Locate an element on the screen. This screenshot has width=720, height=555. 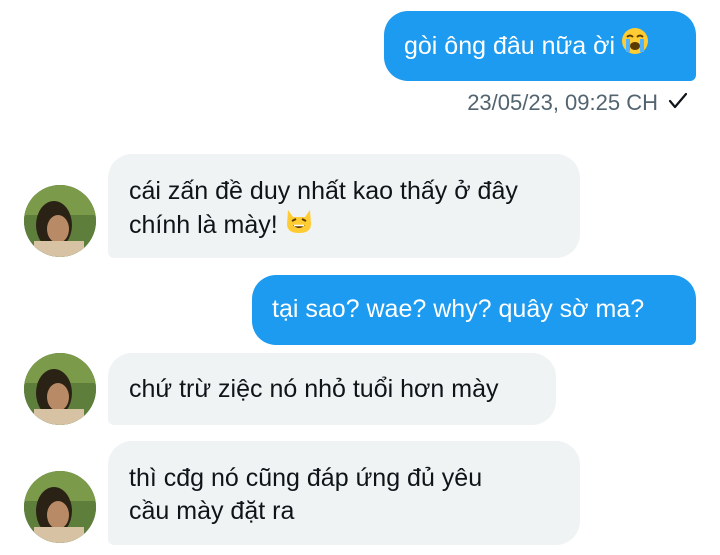
message-text-line: cầu mày đặt ra is located at coordinates (212, 511).